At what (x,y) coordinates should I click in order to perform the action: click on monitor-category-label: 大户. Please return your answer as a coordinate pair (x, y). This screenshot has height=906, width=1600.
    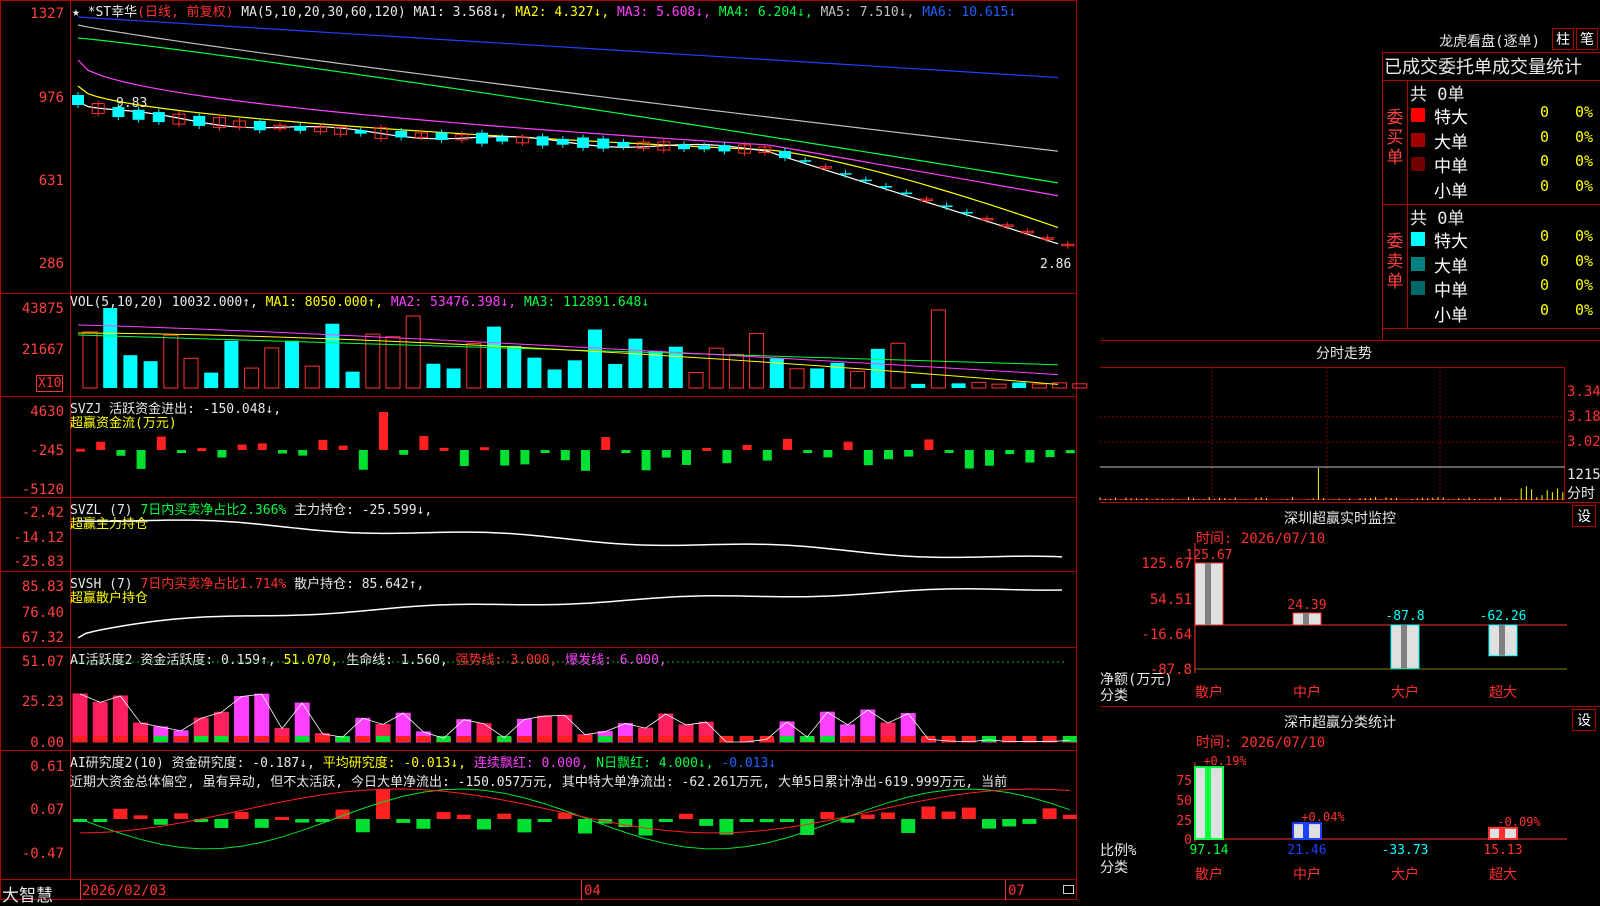
    Looking at the image, I should click on (1405, 692).